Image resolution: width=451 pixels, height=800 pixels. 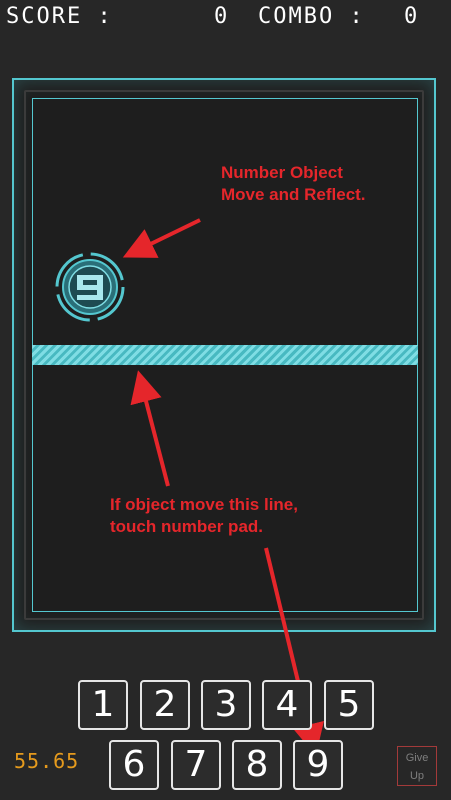 What do you see at coordinates (150, 428) in the screenshot?
I see `arrow-to-line` at bounding box center [150, 428].